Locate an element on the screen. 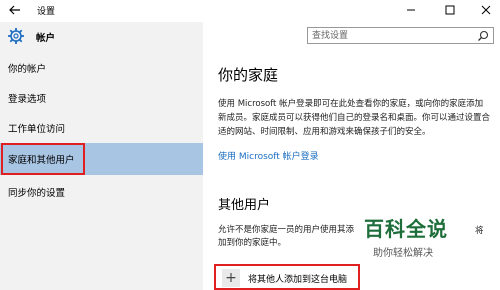  close-icon is located at coordinates (486, 10).